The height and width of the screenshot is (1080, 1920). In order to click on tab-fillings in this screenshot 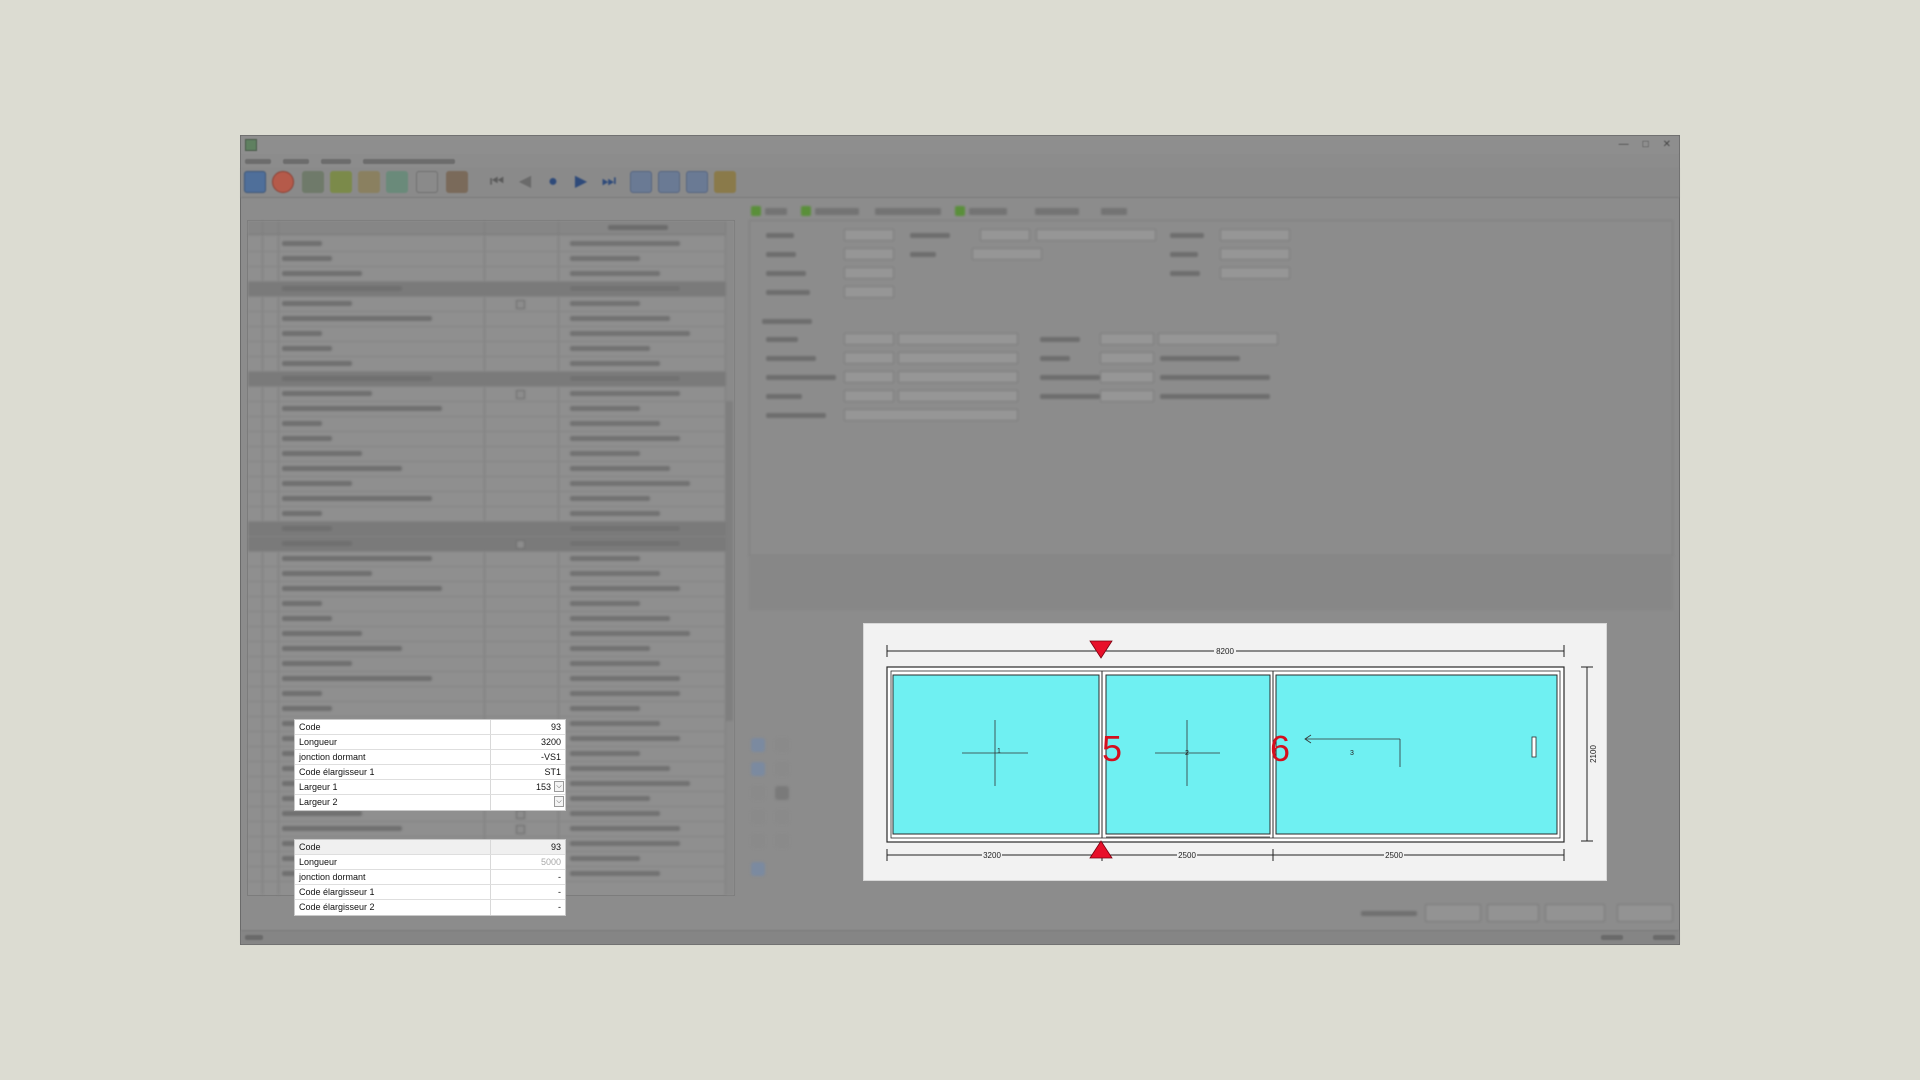, I will do `click(908, 211)`.